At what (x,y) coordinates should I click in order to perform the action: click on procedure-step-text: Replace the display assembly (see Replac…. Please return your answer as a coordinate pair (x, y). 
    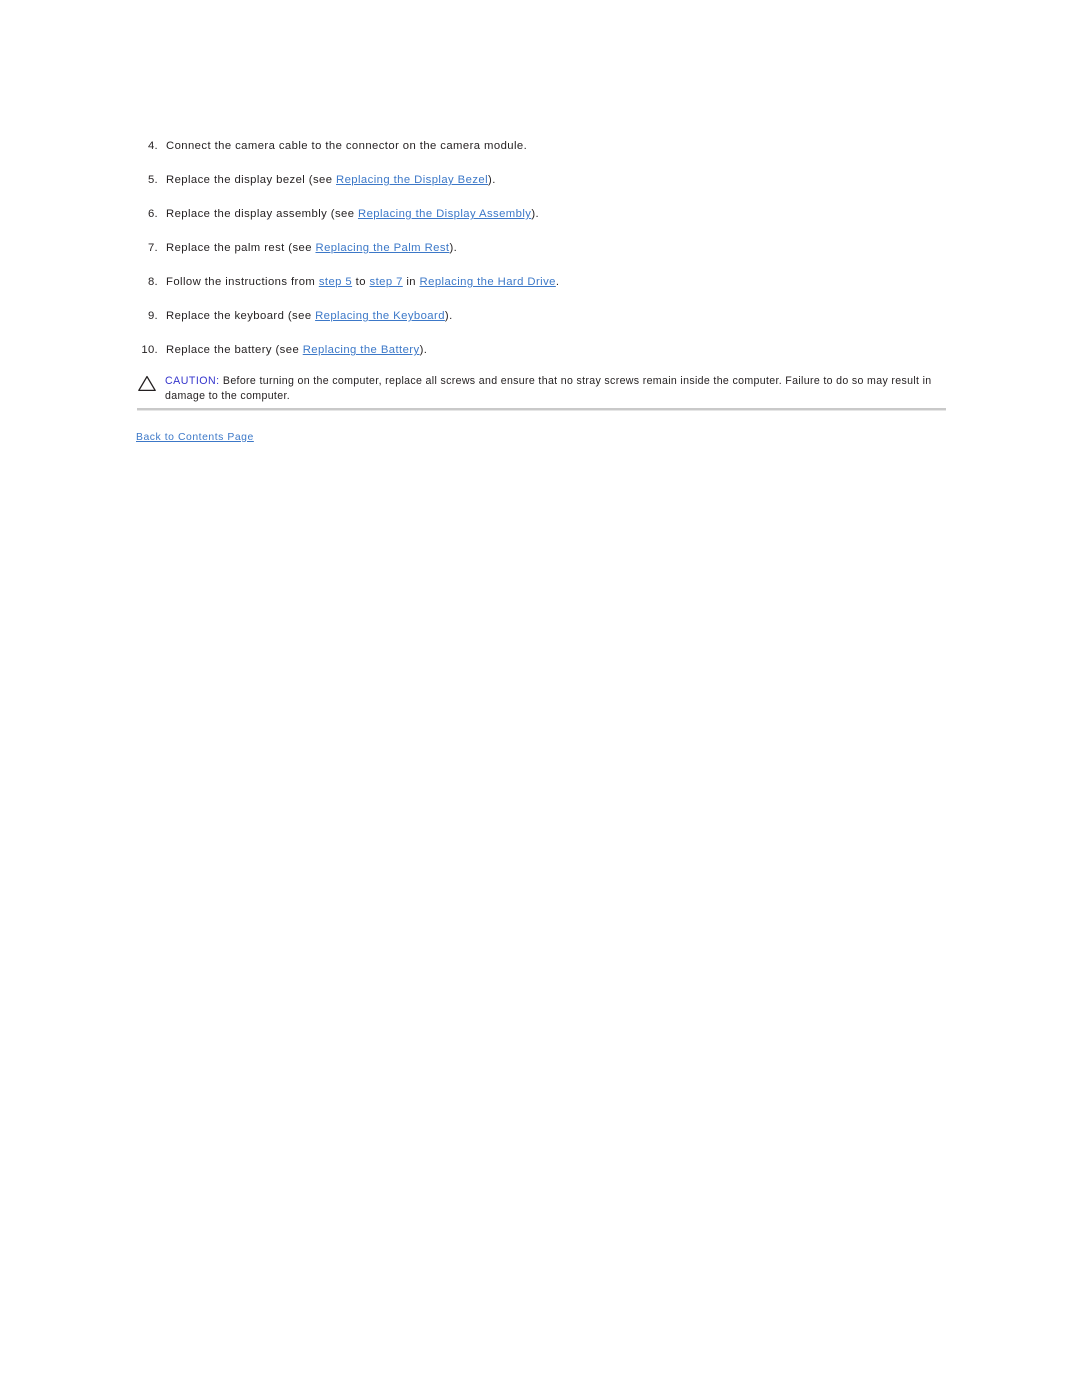
    Looking at the image, I should click on (352, 214).